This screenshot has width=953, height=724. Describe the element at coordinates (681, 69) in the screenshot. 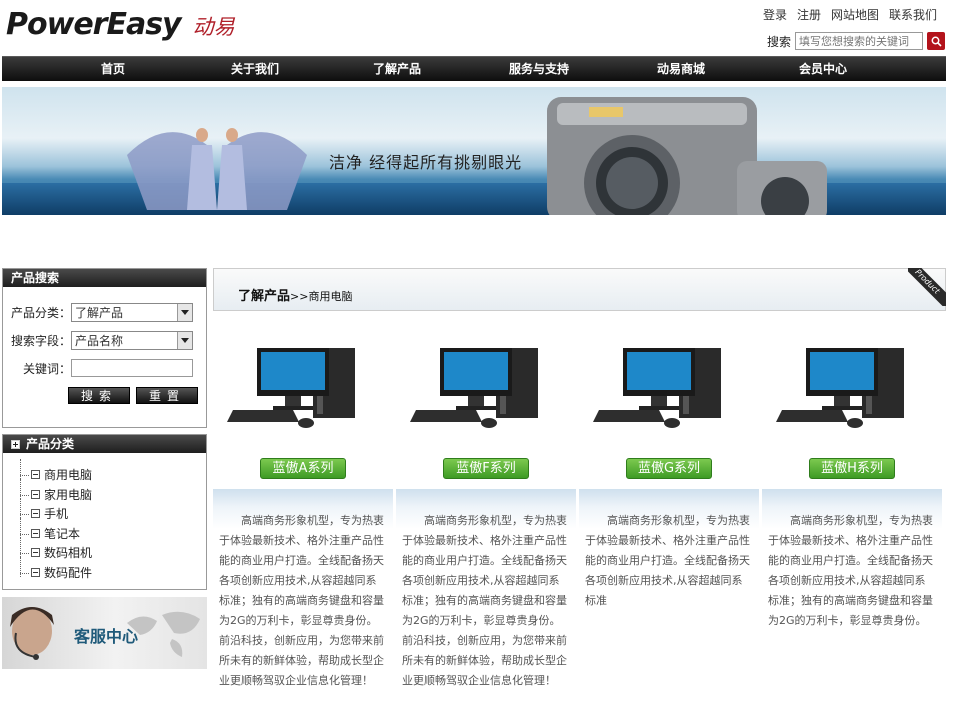

I see `nav-mall: 动易商城` at that location.